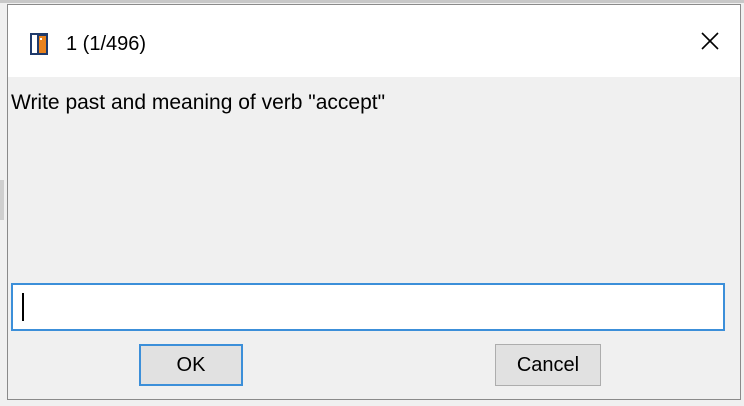  I want to click on backdrop-edge, so click(372, 1).